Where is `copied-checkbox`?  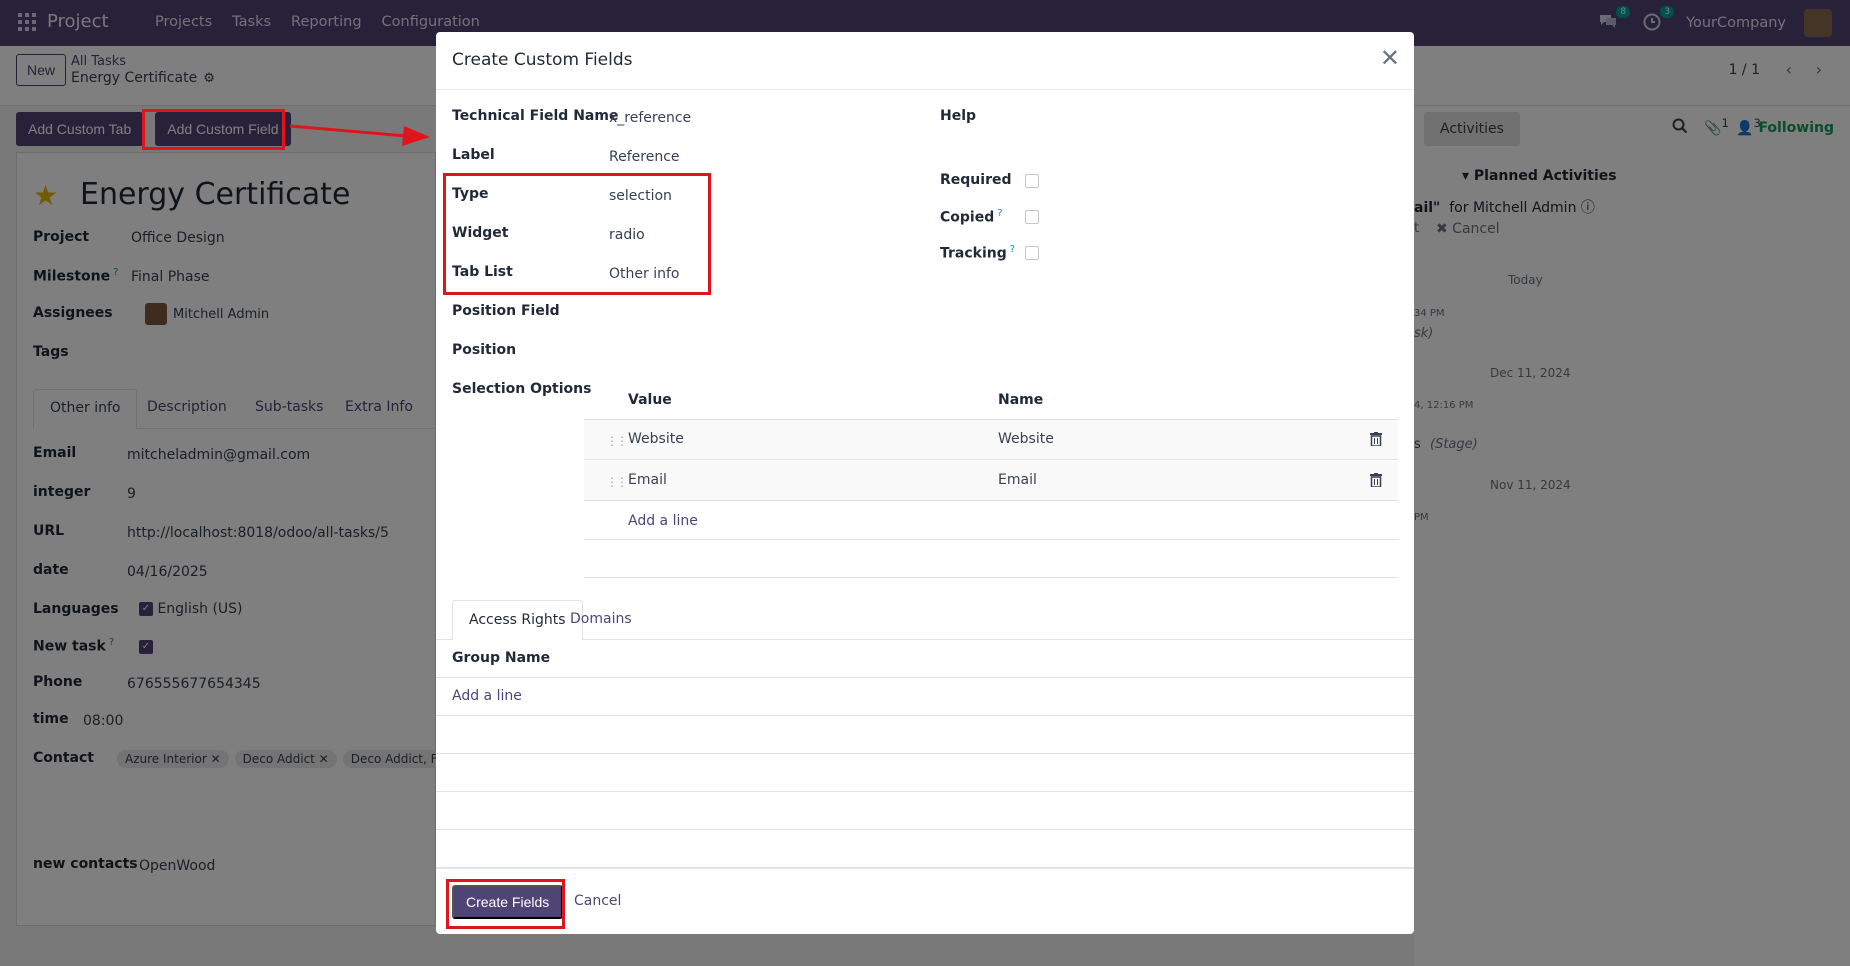 copied-checkbox is located at coordinates (1032, 217).